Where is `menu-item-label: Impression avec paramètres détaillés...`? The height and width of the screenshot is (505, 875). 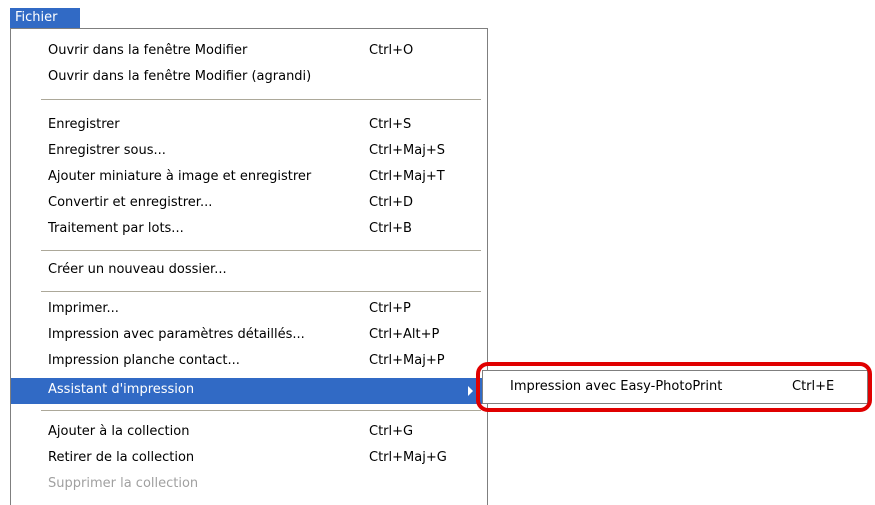
menu-item-label: Impression avec paramètres détaillés... is located at coordinates (176, 334).